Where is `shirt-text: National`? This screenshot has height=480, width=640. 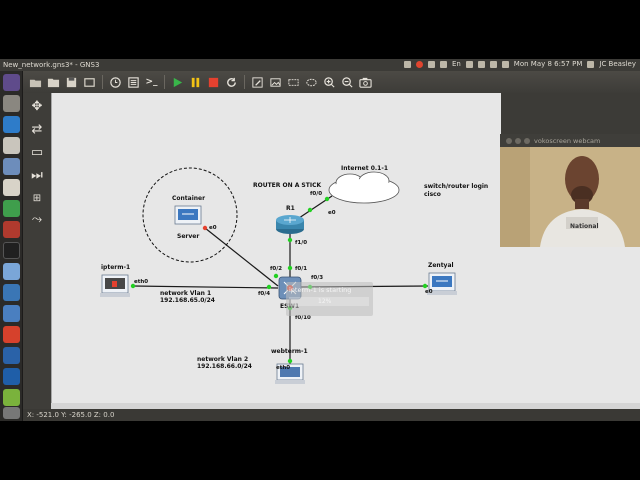
shirt-text: National is located at coordinates (584, 226).